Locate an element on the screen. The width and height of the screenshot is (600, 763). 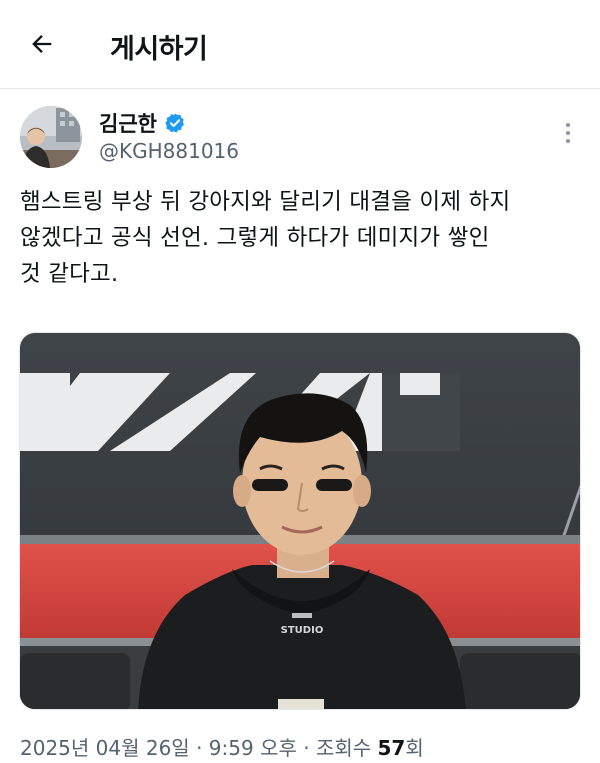
author-handle: @KGH881016 is located at coordinates (169, 151).